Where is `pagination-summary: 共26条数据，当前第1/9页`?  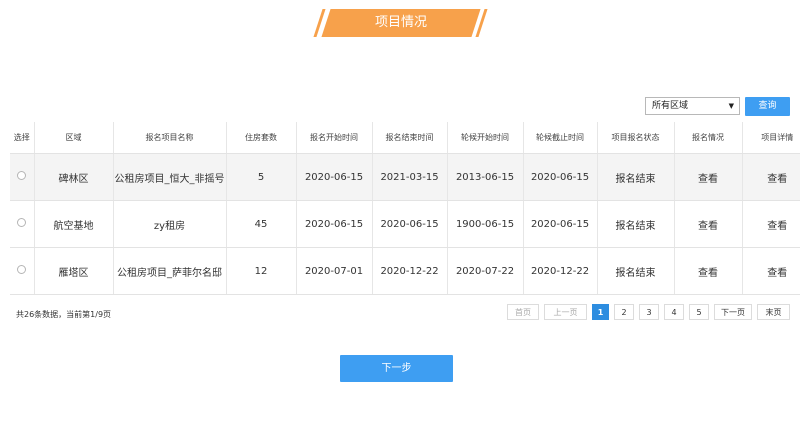
pagination-summary: 共26条数据，当前第1/9页 is located at coordinates (64, 314).